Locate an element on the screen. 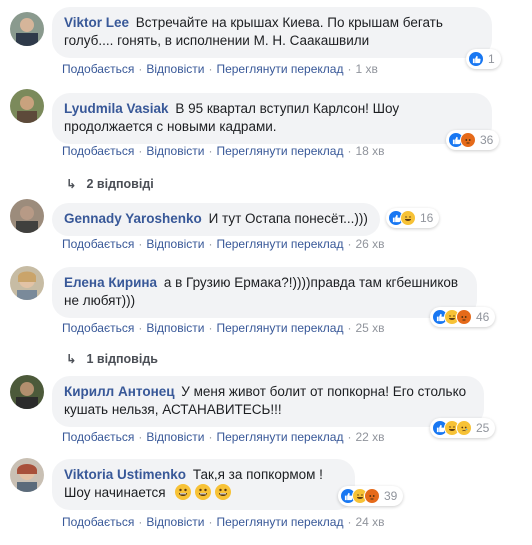  reaction-count: 46 is located at coordinates (483, 317).